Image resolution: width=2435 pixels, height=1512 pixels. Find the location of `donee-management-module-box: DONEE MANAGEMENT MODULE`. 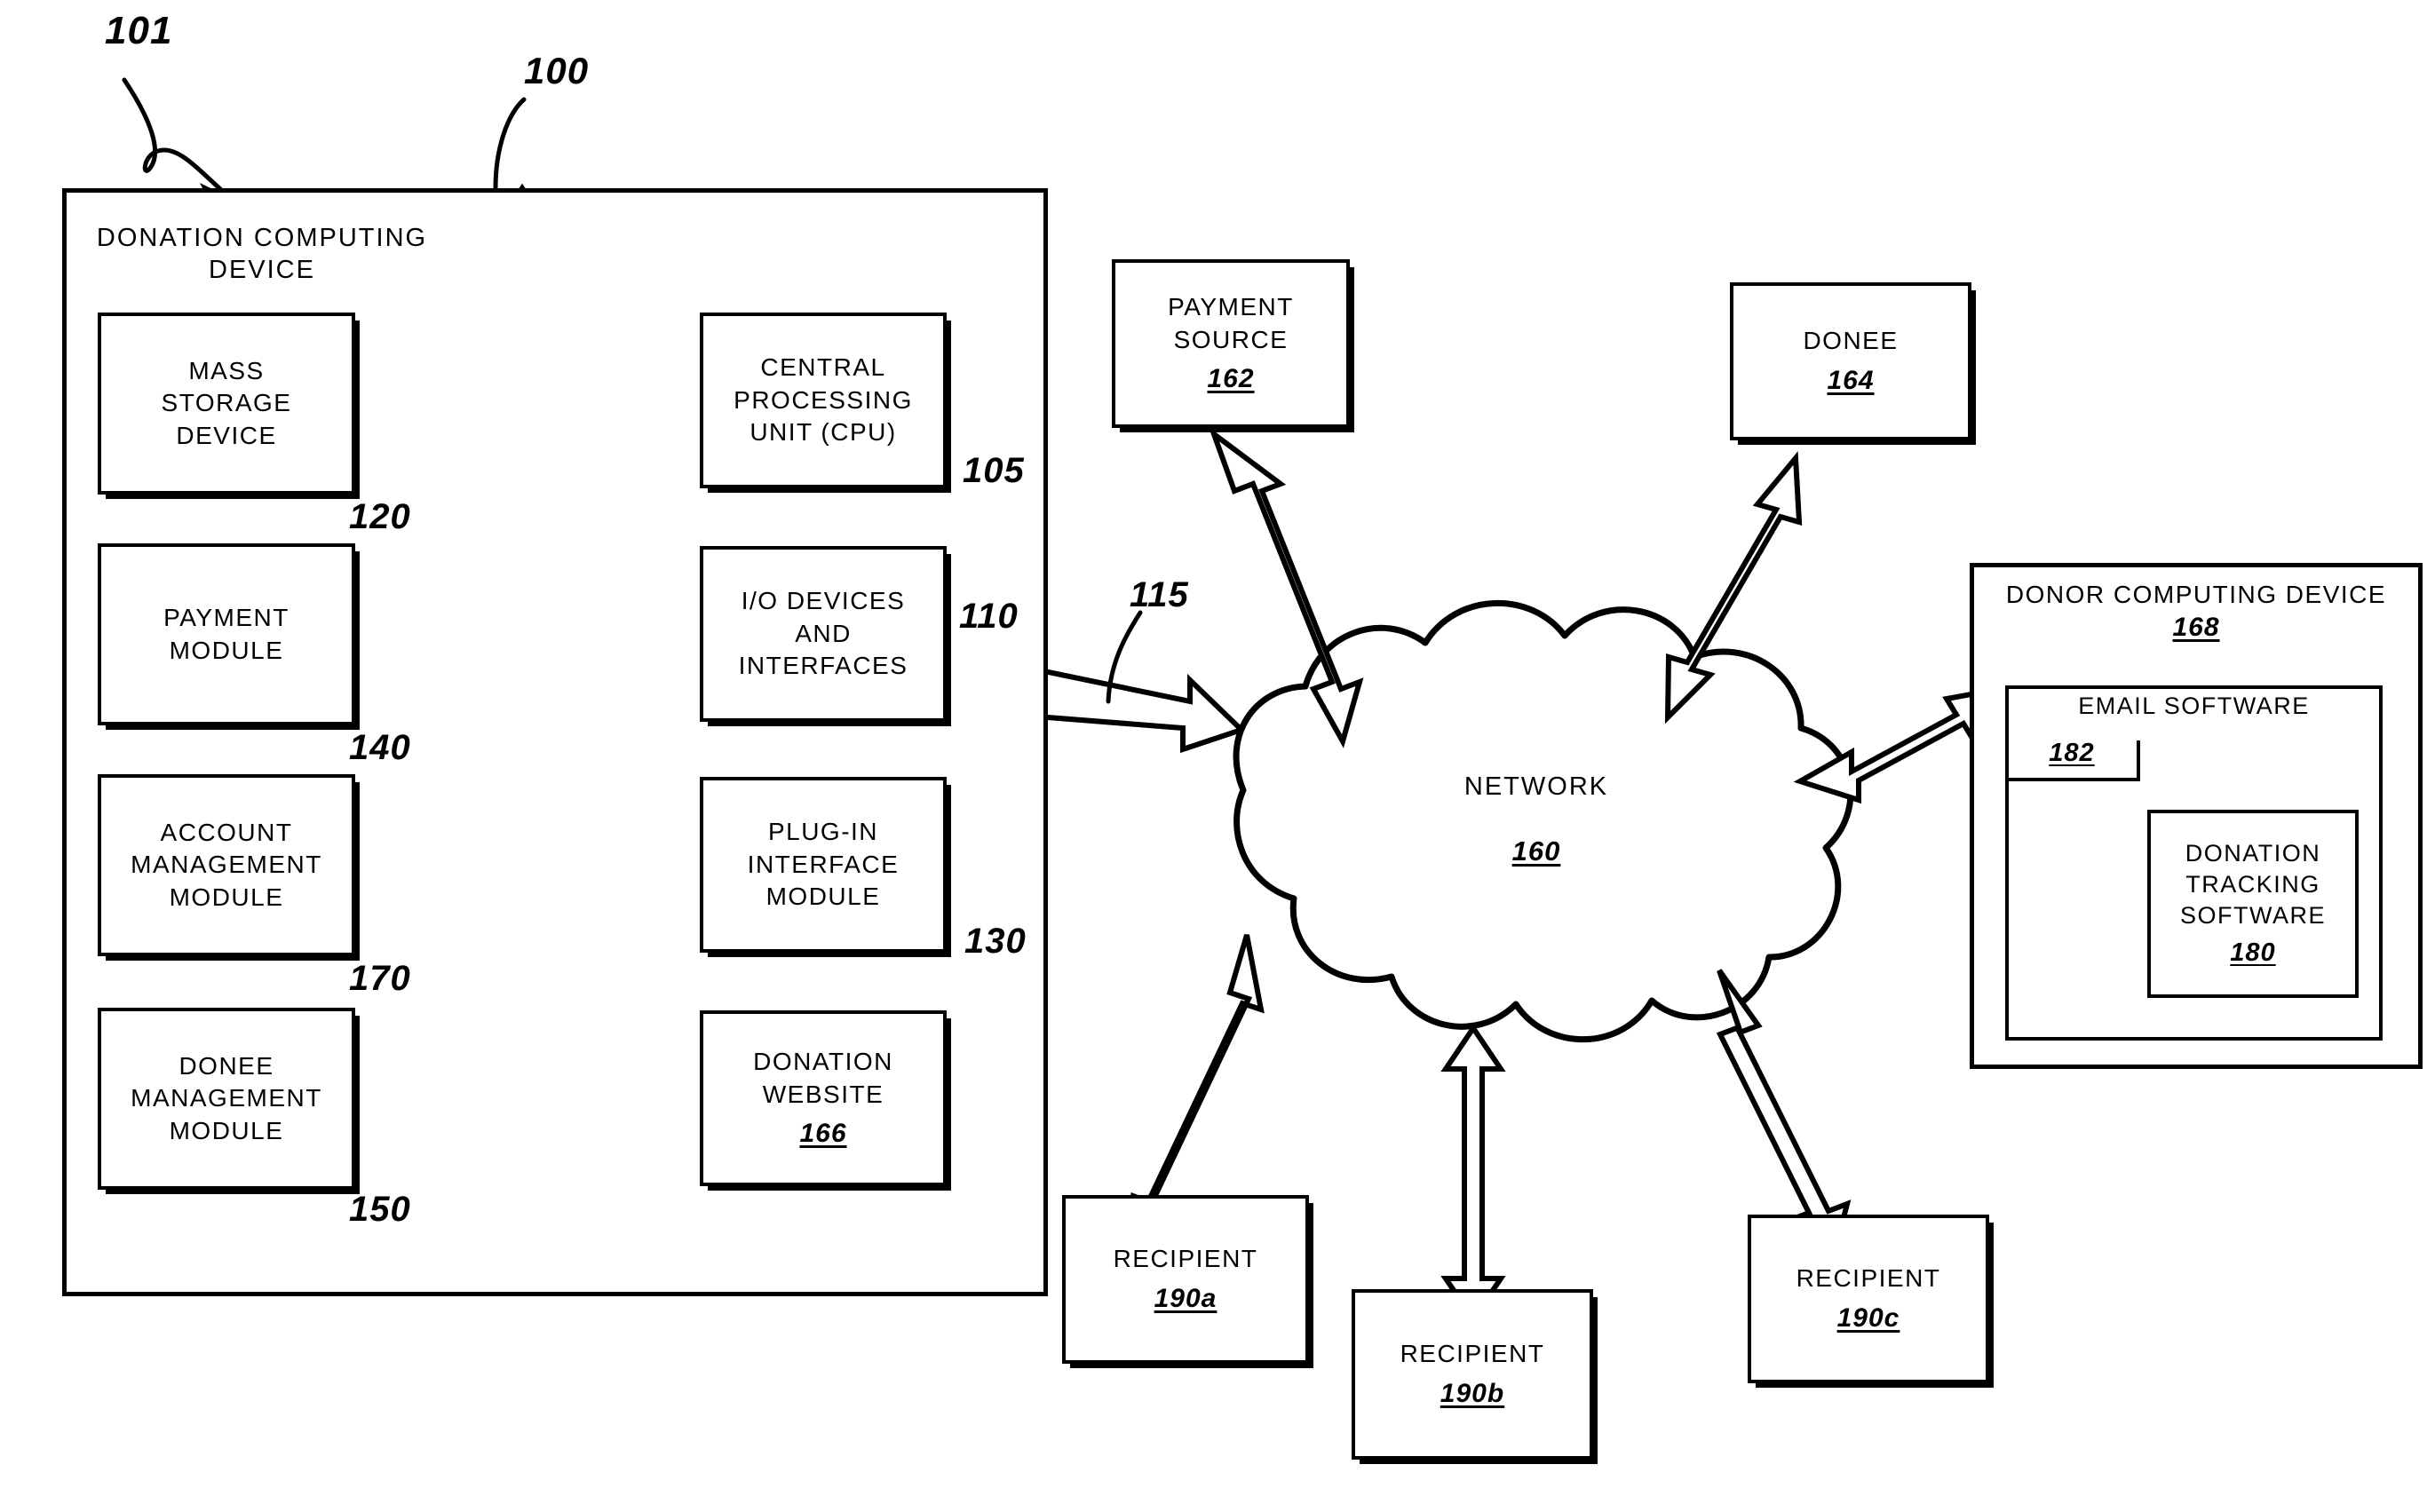

donee-management-module-box: DONEE MANAGEMENT MODULE is located at coordinates (226, 1099).